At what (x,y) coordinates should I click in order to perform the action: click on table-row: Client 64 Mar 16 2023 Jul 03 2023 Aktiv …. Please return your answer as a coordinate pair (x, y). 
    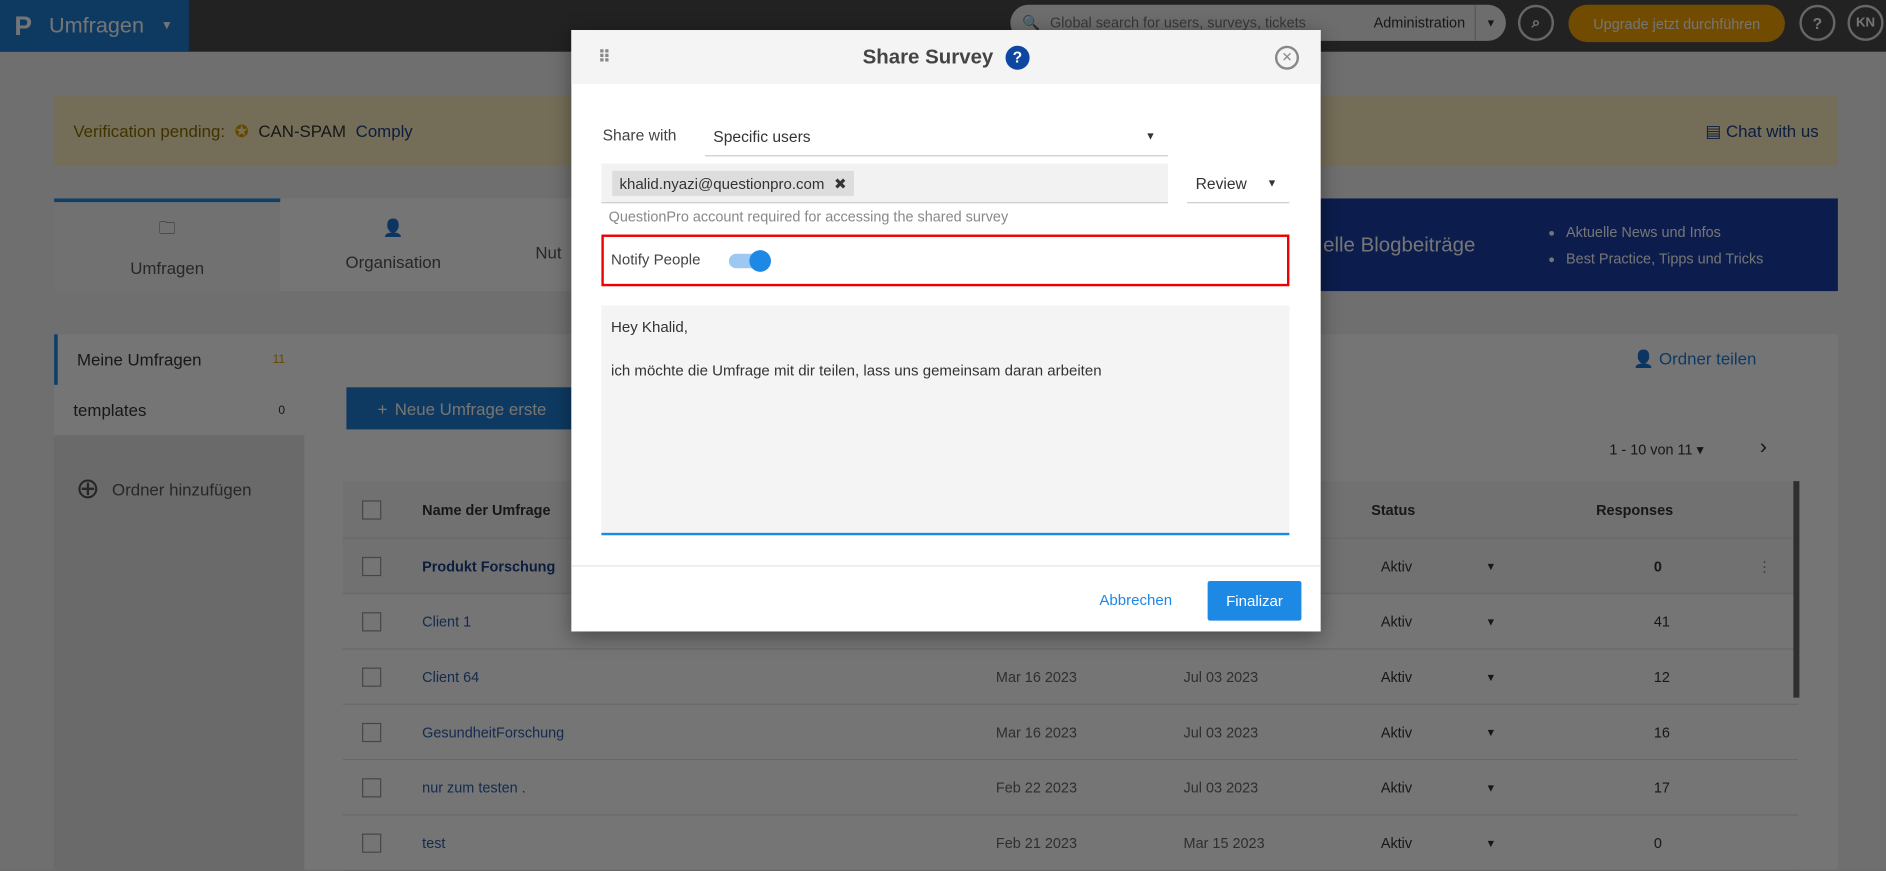
    Looking at the image, I should click on (1070, 677).